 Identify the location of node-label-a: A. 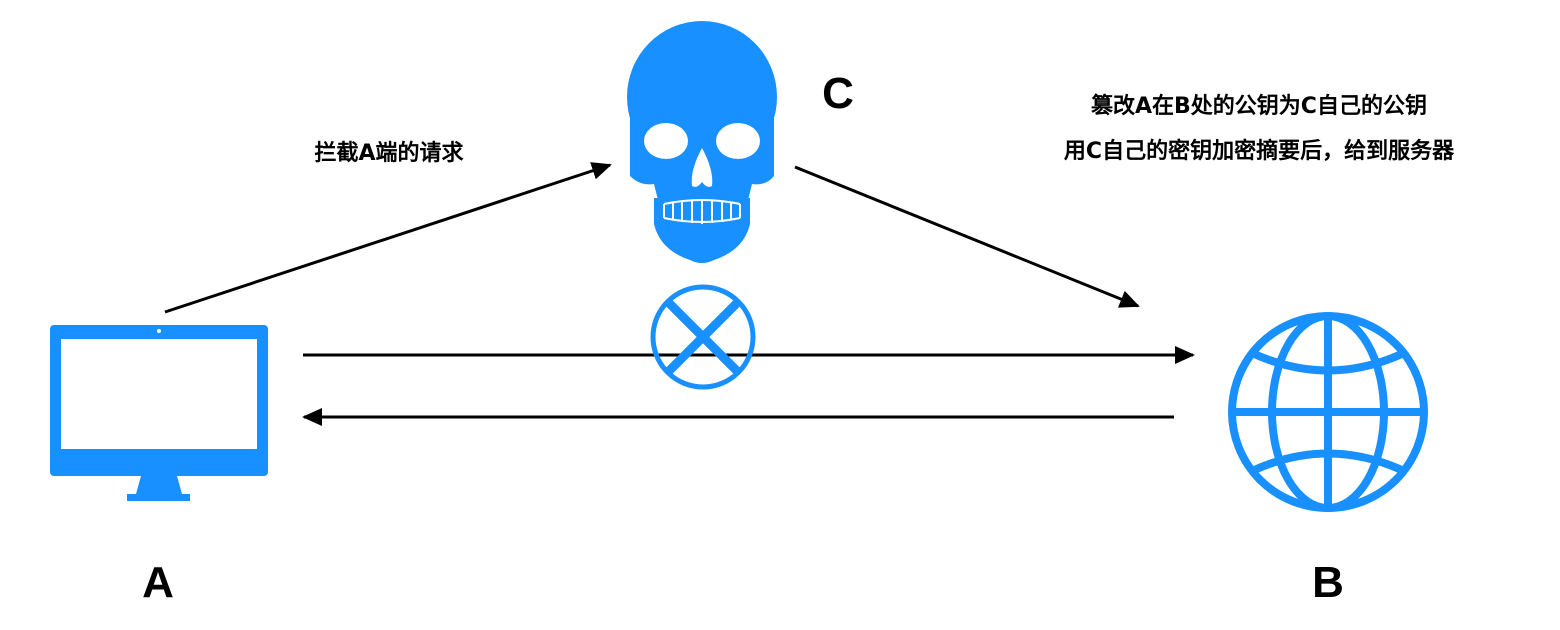
(158, 582).